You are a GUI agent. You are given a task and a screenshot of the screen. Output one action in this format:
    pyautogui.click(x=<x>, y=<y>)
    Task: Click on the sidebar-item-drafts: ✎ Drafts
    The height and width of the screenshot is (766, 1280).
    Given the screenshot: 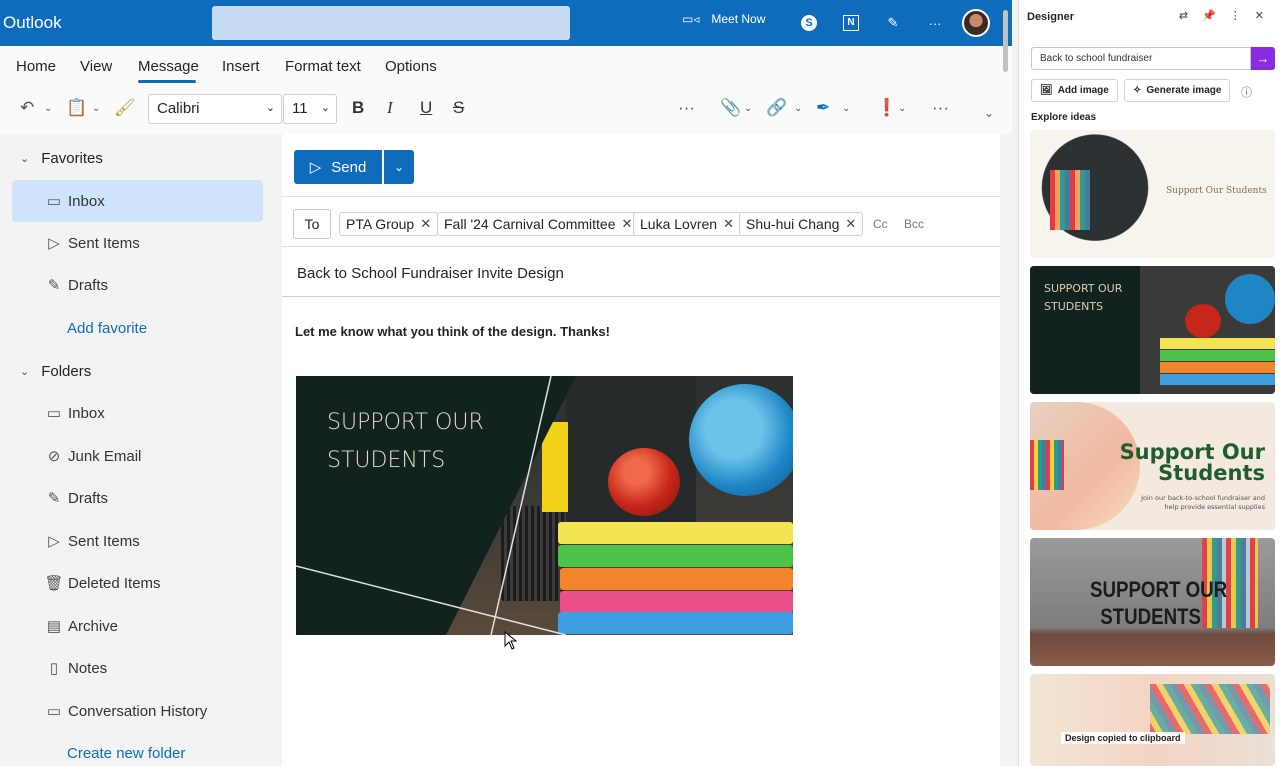 What is the action you would take?
    pyautogui.click(x=137, y=498)
    